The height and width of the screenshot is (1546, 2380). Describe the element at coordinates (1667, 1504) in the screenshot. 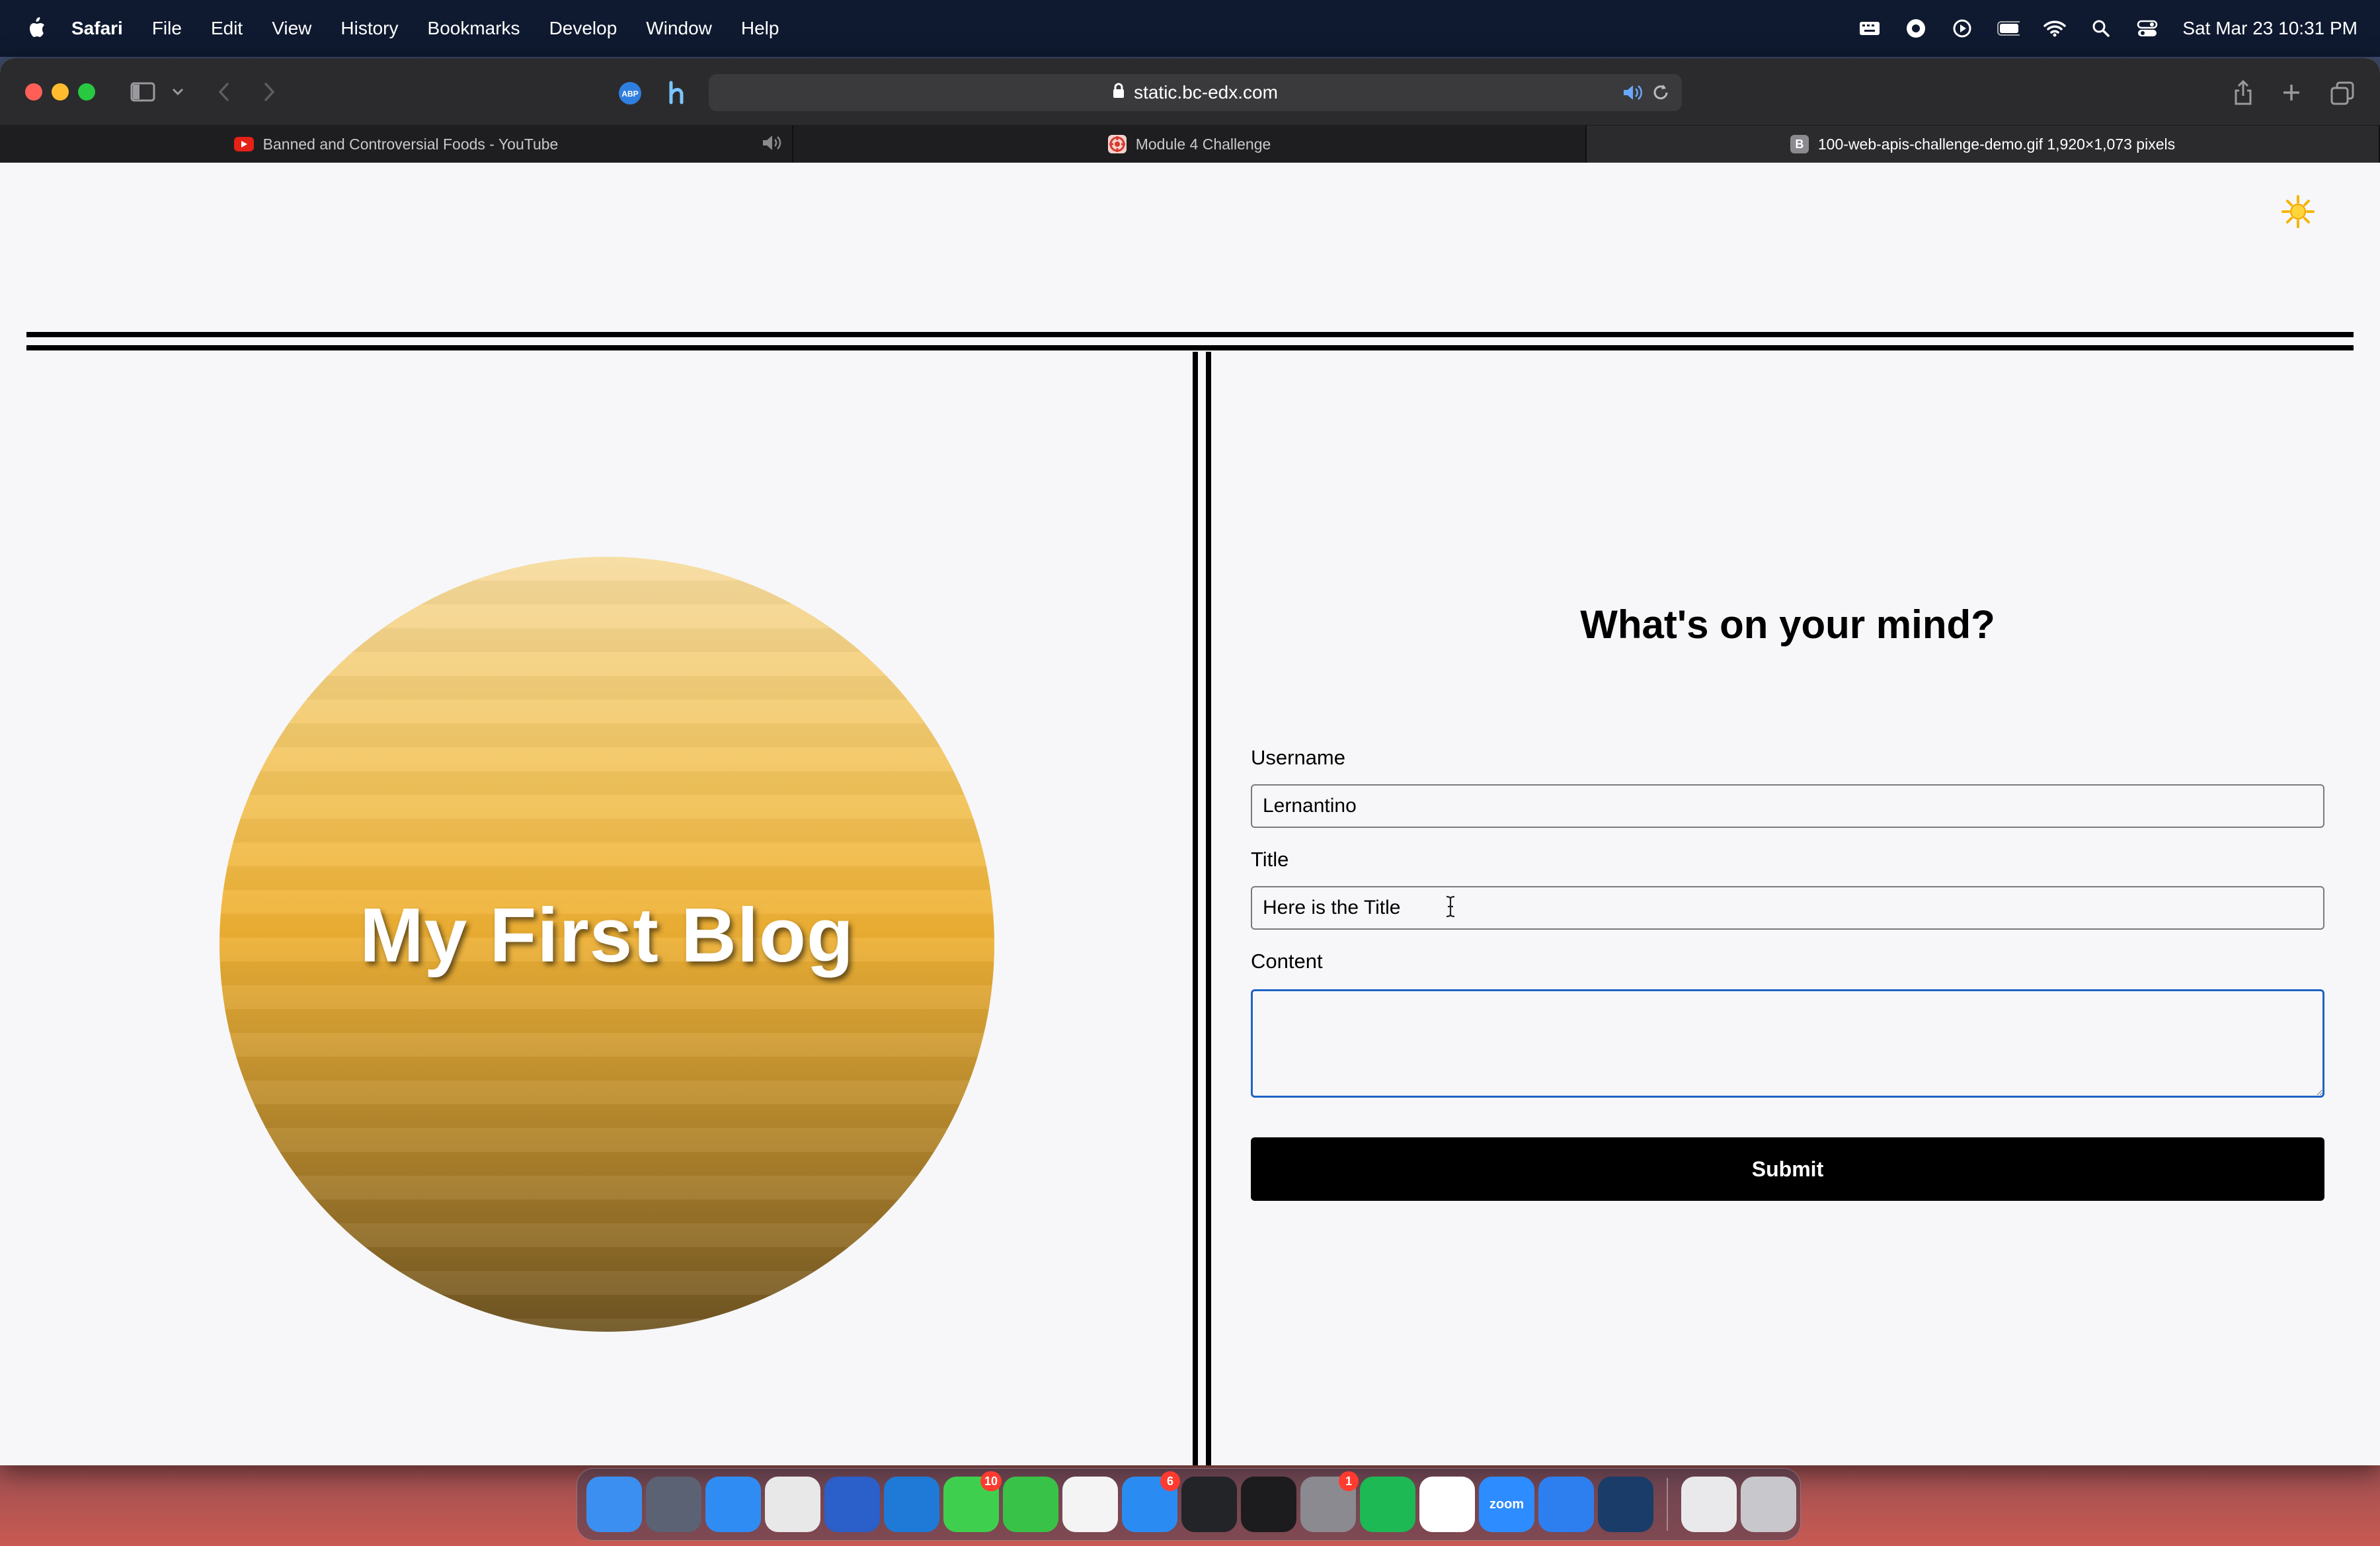

I see `dock-separator` at that location.